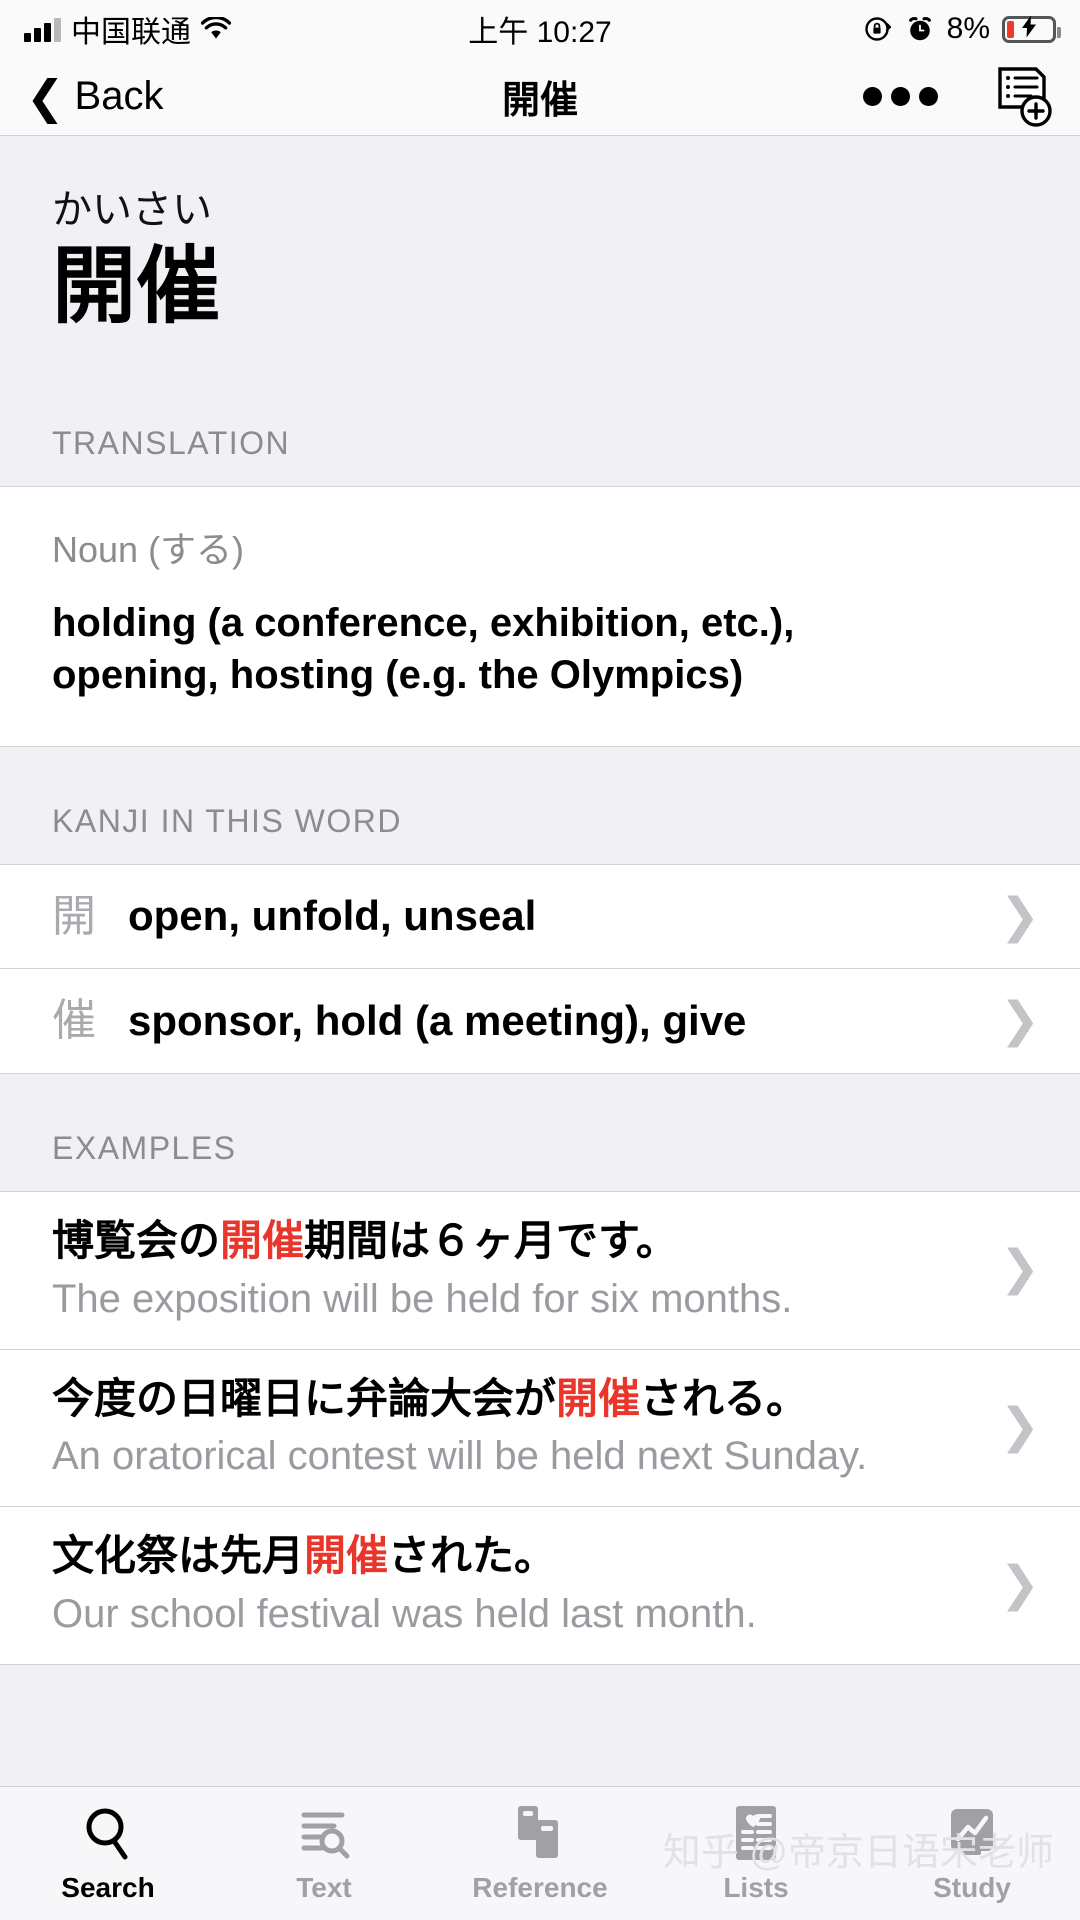 The height and width of the screenshot is (1920, 1080). Describe the element at coordinates (332, 916) in the screenshot. I see `kanji-meaning: open, unfold, unseal` at that location.